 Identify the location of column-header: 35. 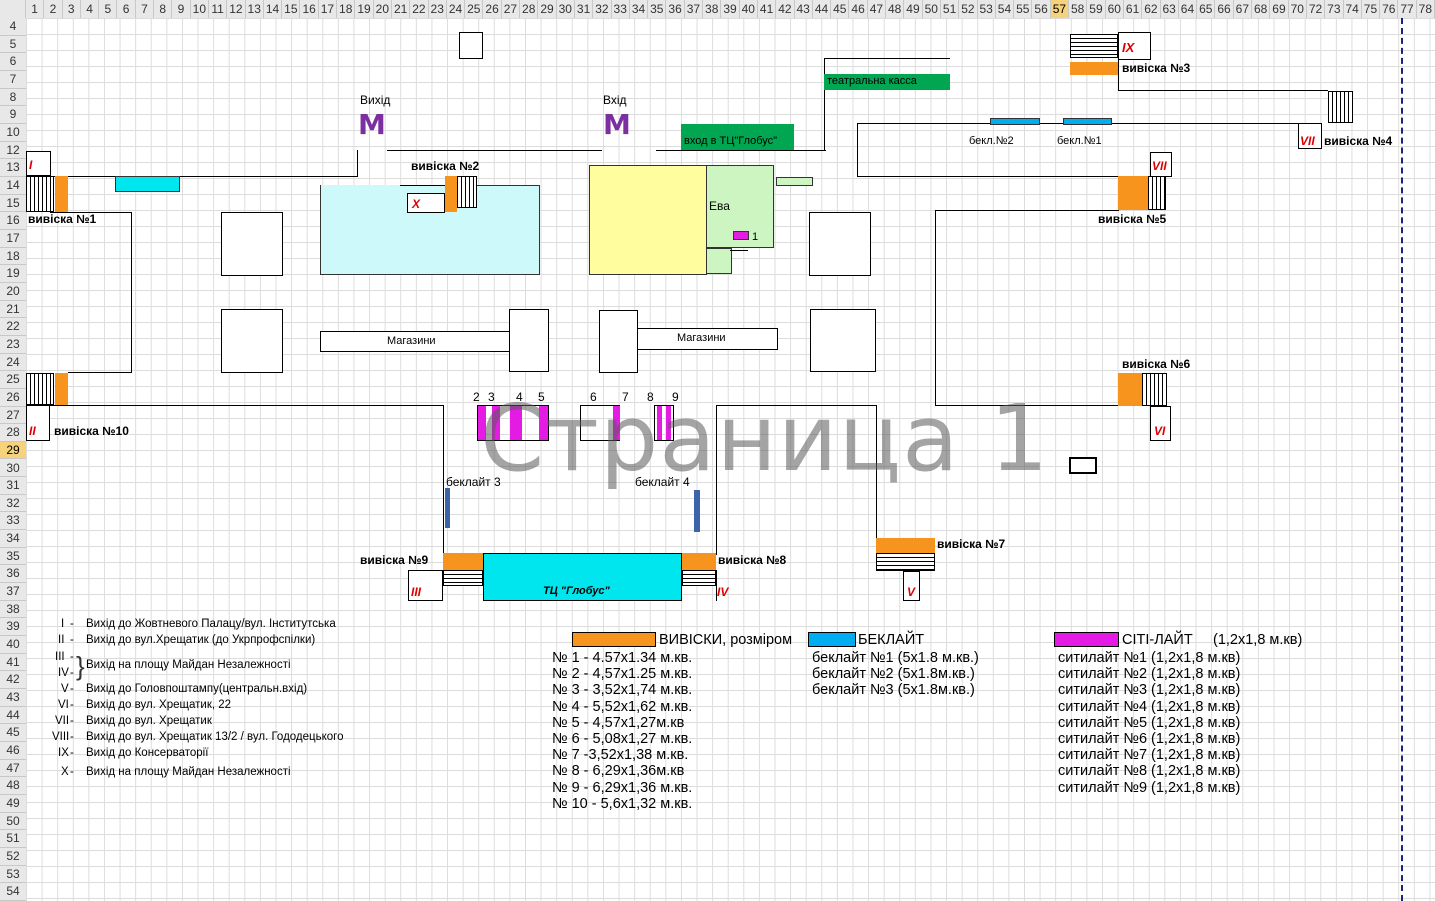
(657, 9).